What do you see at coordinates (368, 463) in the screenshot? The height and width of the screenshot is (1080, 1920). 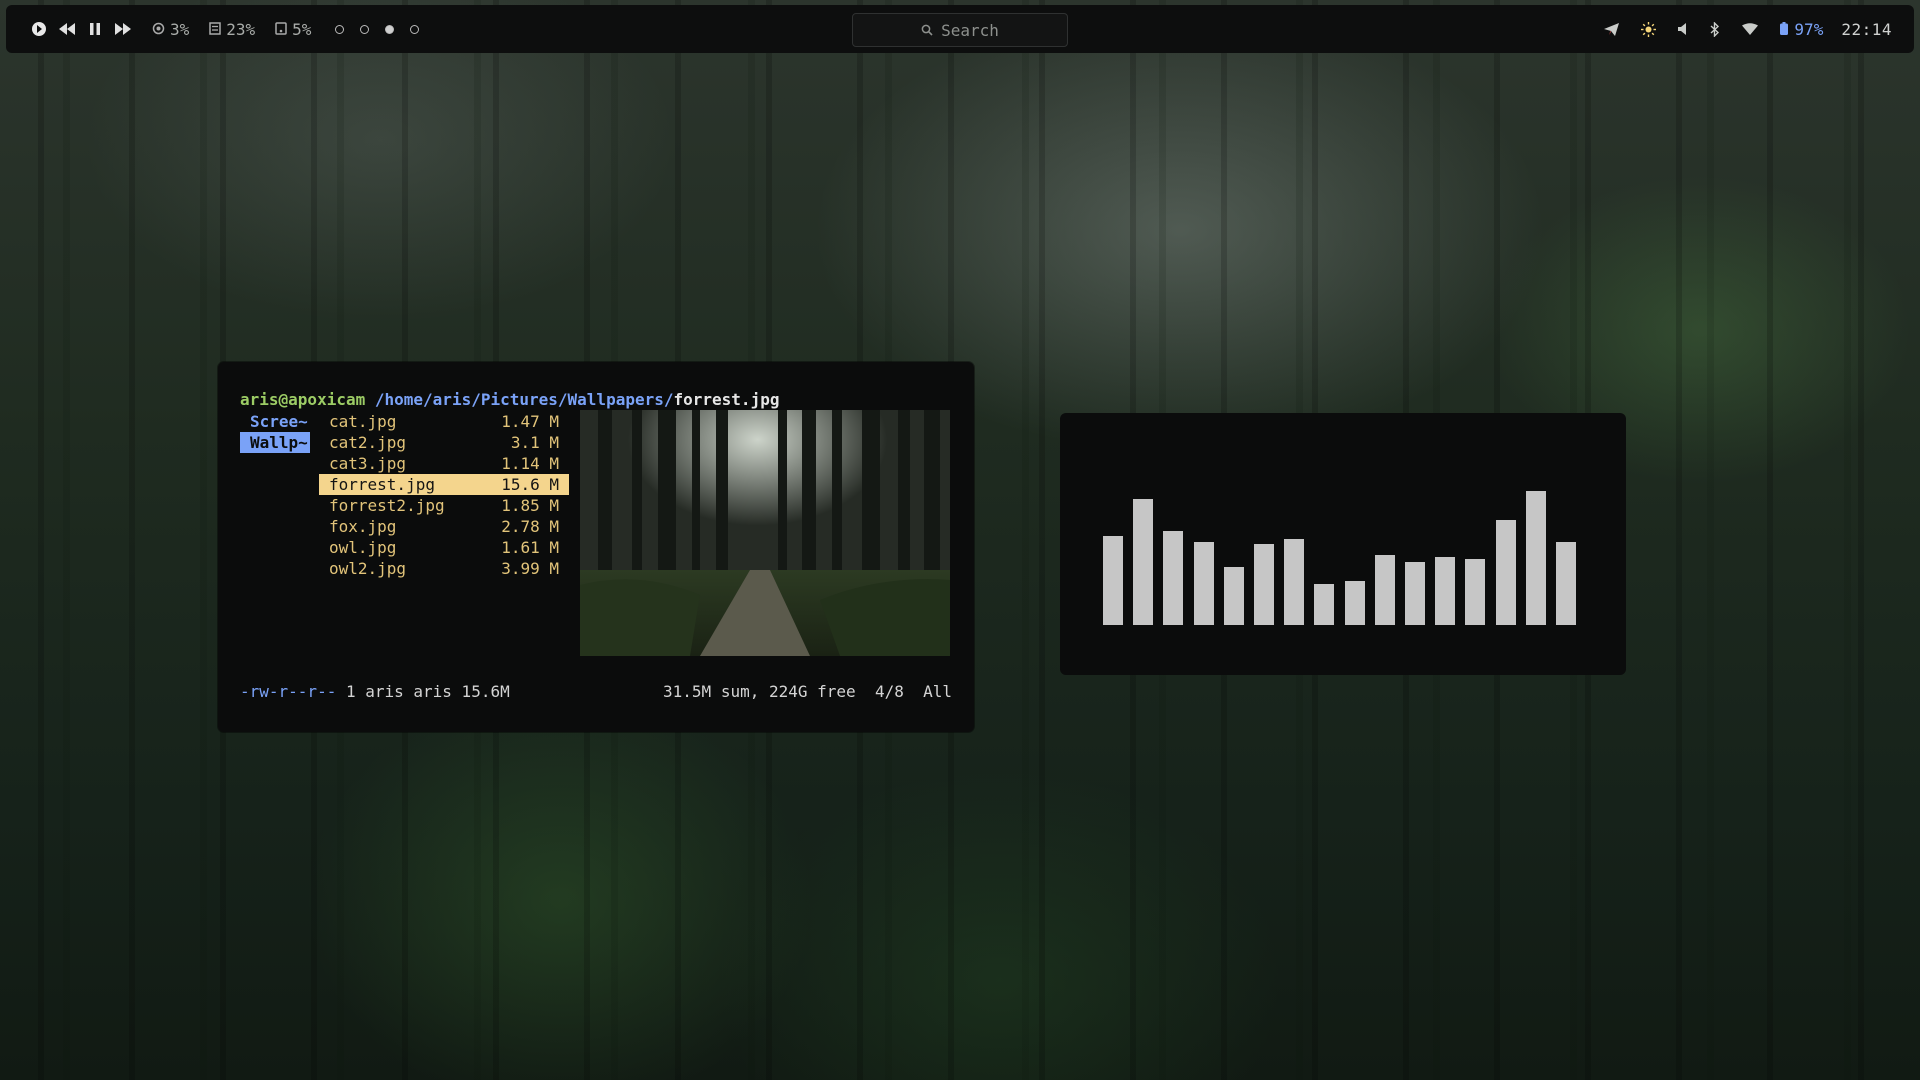 I see `file-name: cat3.jpg` at bounding box center [368, 463].